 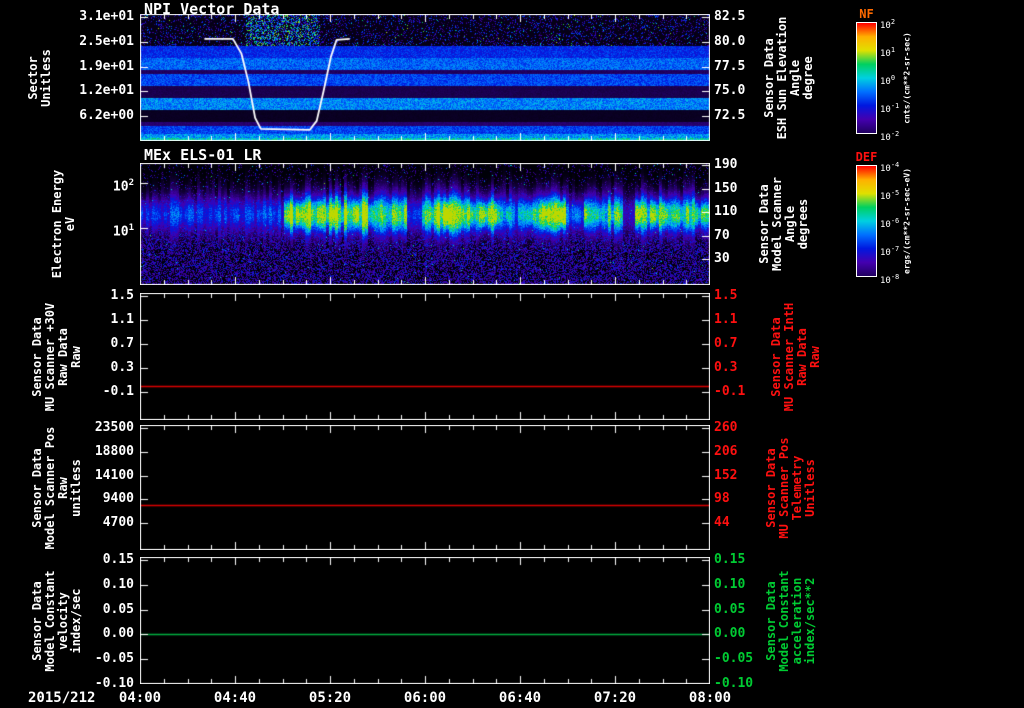 I want to click on colorbar-tick-label: 100, so click(x=888, y=80).